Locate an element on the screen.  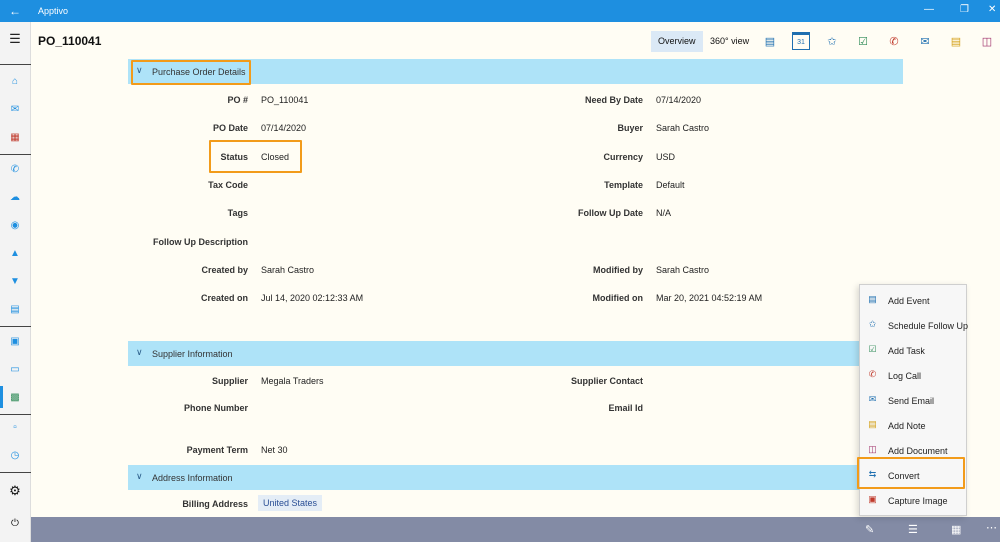
tags-label: Tags is located at coordinates (237, 213).